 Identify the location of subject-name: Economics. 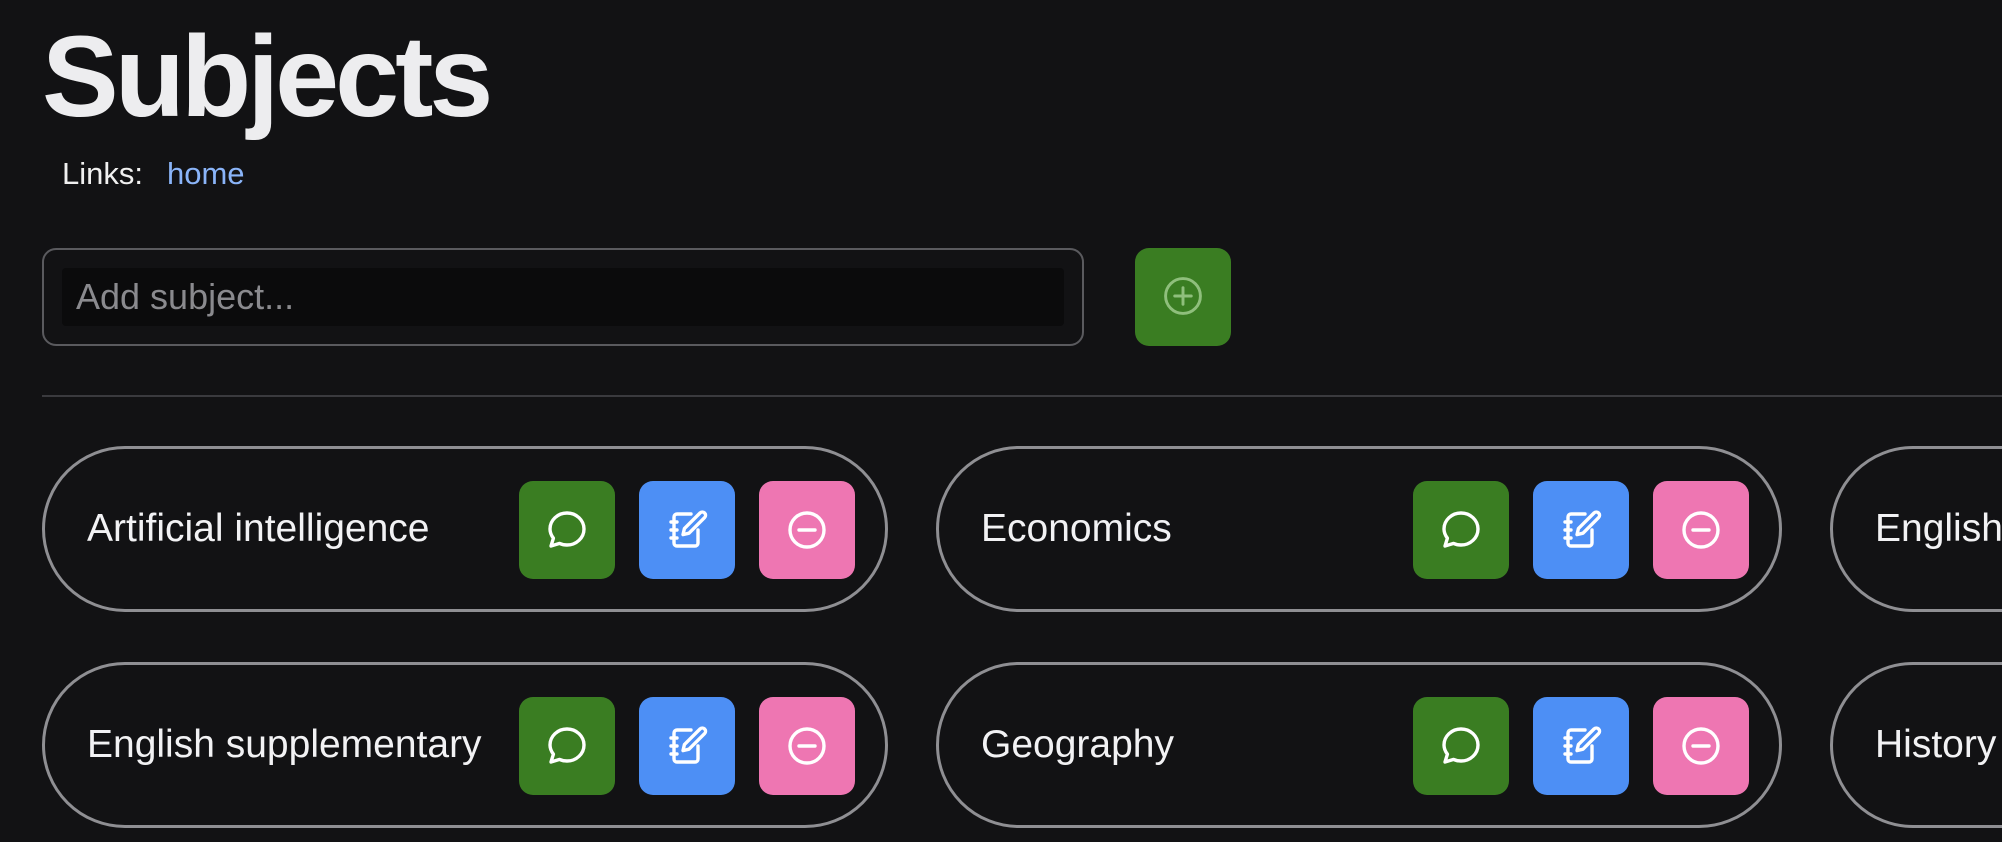
(1076, 528).